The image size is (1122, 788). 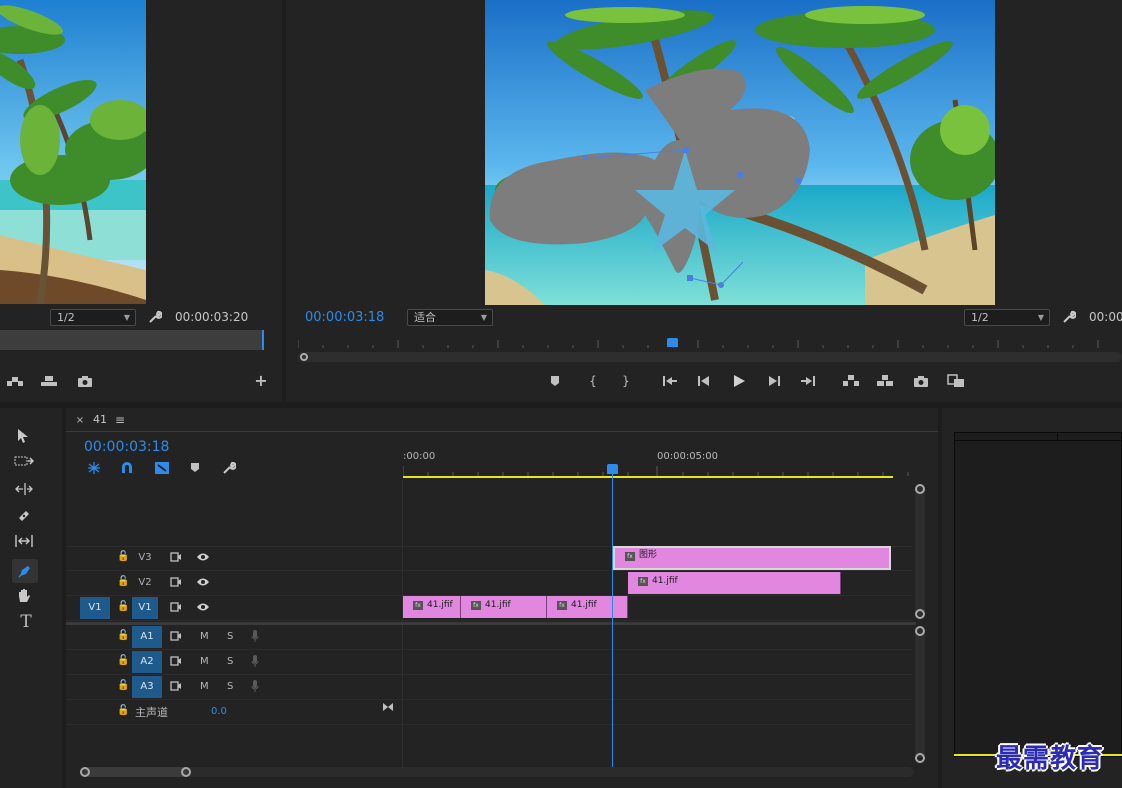 I want to click on play-icon, so click(x=740, y=381).